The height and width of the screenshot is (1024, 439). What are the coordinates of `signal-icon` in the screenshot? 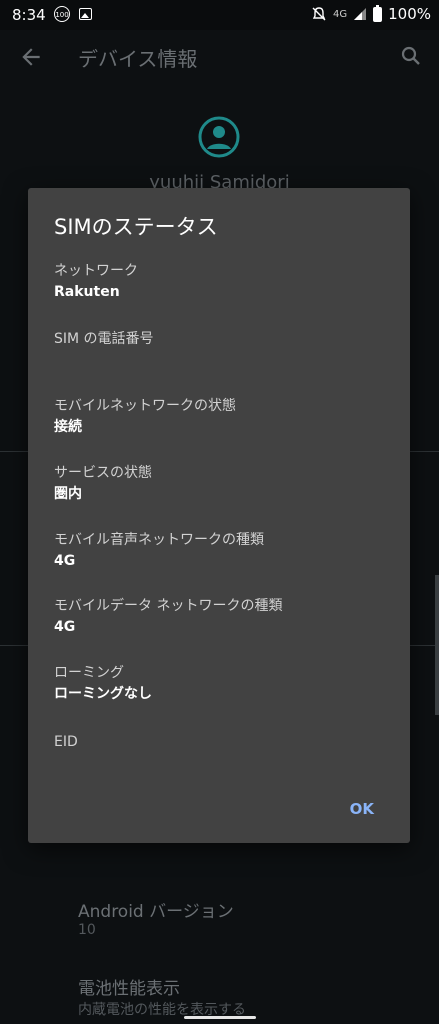 It's located at (360, 14).